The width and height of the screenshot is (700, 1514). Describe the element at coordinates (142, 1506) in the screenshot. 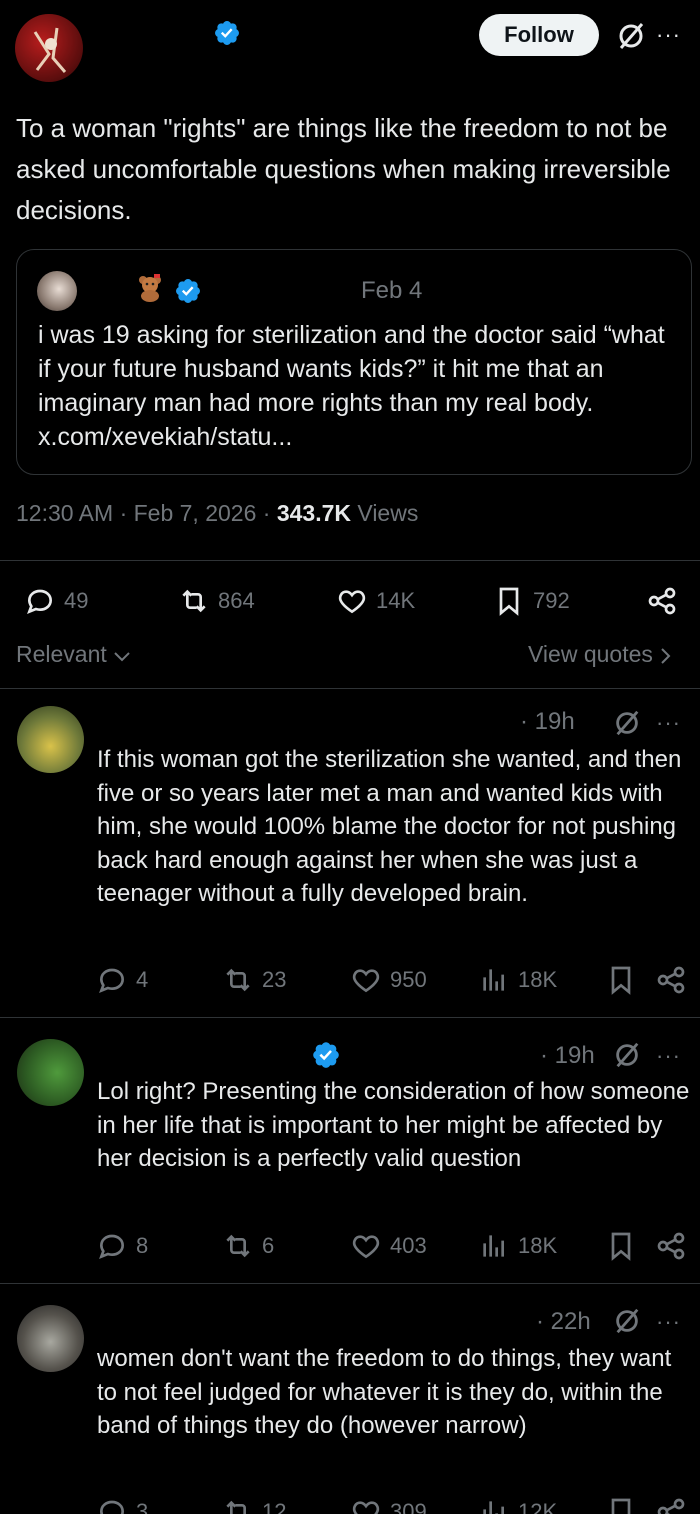

I see `reply-count: 3` at that location.